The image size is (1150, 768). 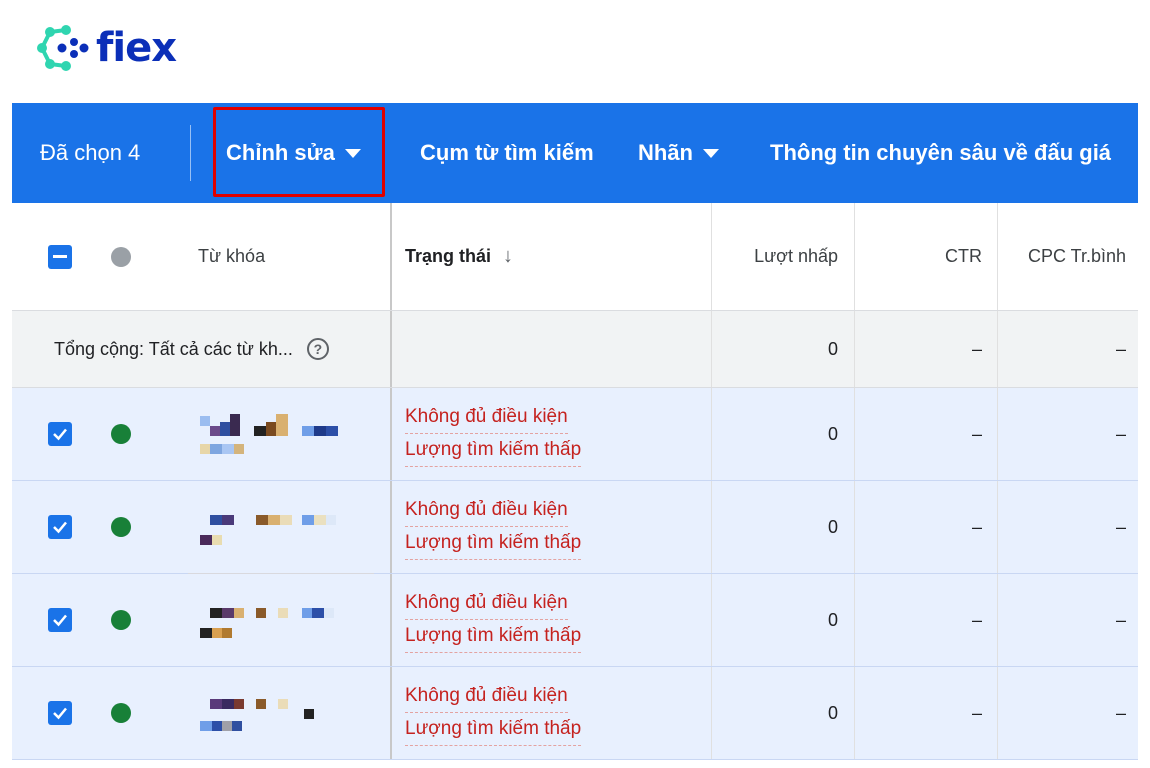 I want to click on column-header-ctr: CTR, so click(x=918, y=256).